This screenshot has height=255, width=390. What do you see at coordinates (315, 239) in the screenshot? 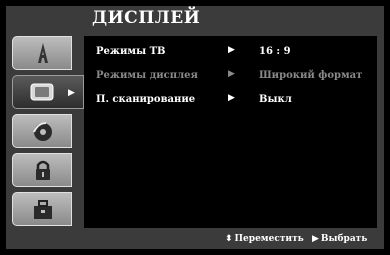
I see `play-arrow-icon: ▶` at bounding box center [315, 239].